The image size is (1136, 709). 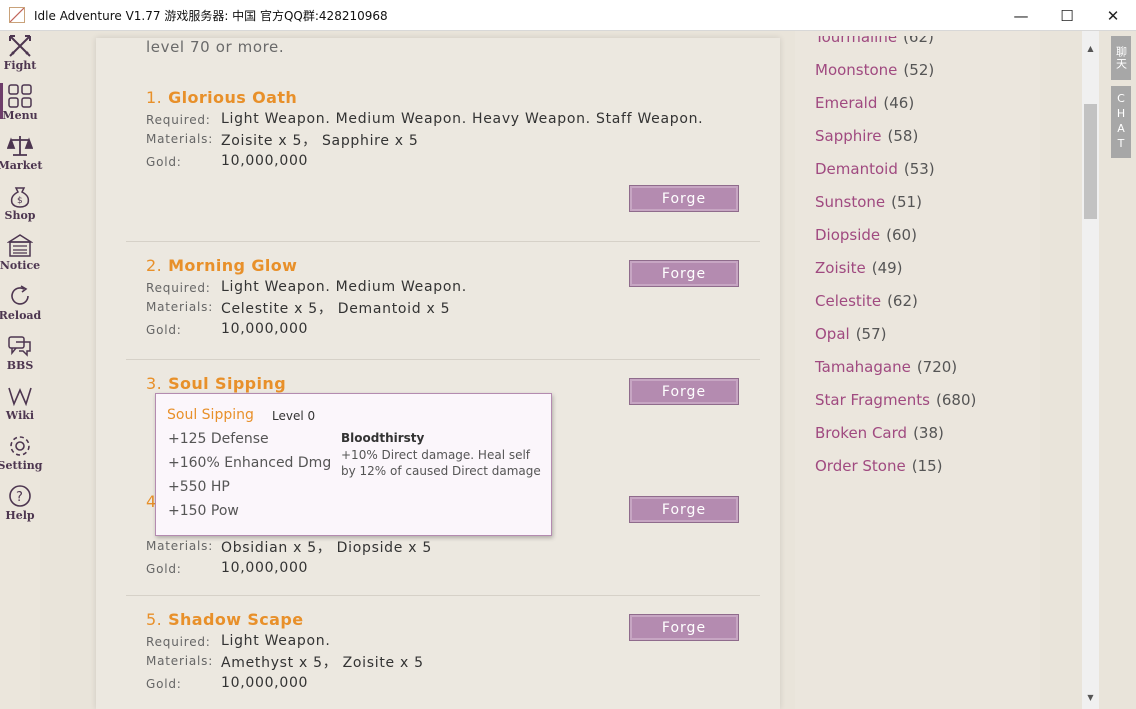 I want to click on recipe-title: 1. Glorious Oath, so click(x=222, y=97).